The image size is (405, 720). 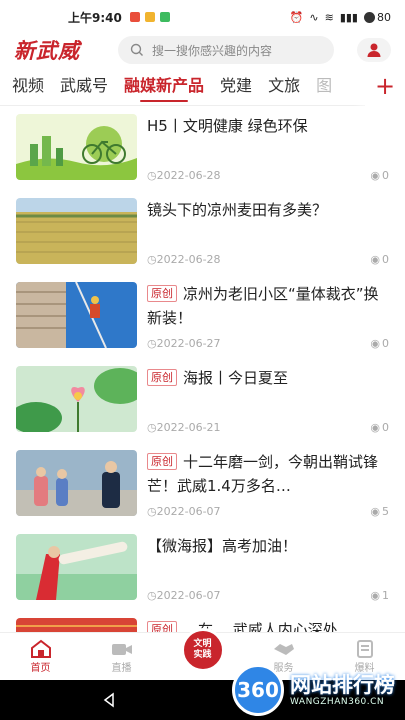 I want to click on app-logo: 新武威, so click(x=66, y=50).